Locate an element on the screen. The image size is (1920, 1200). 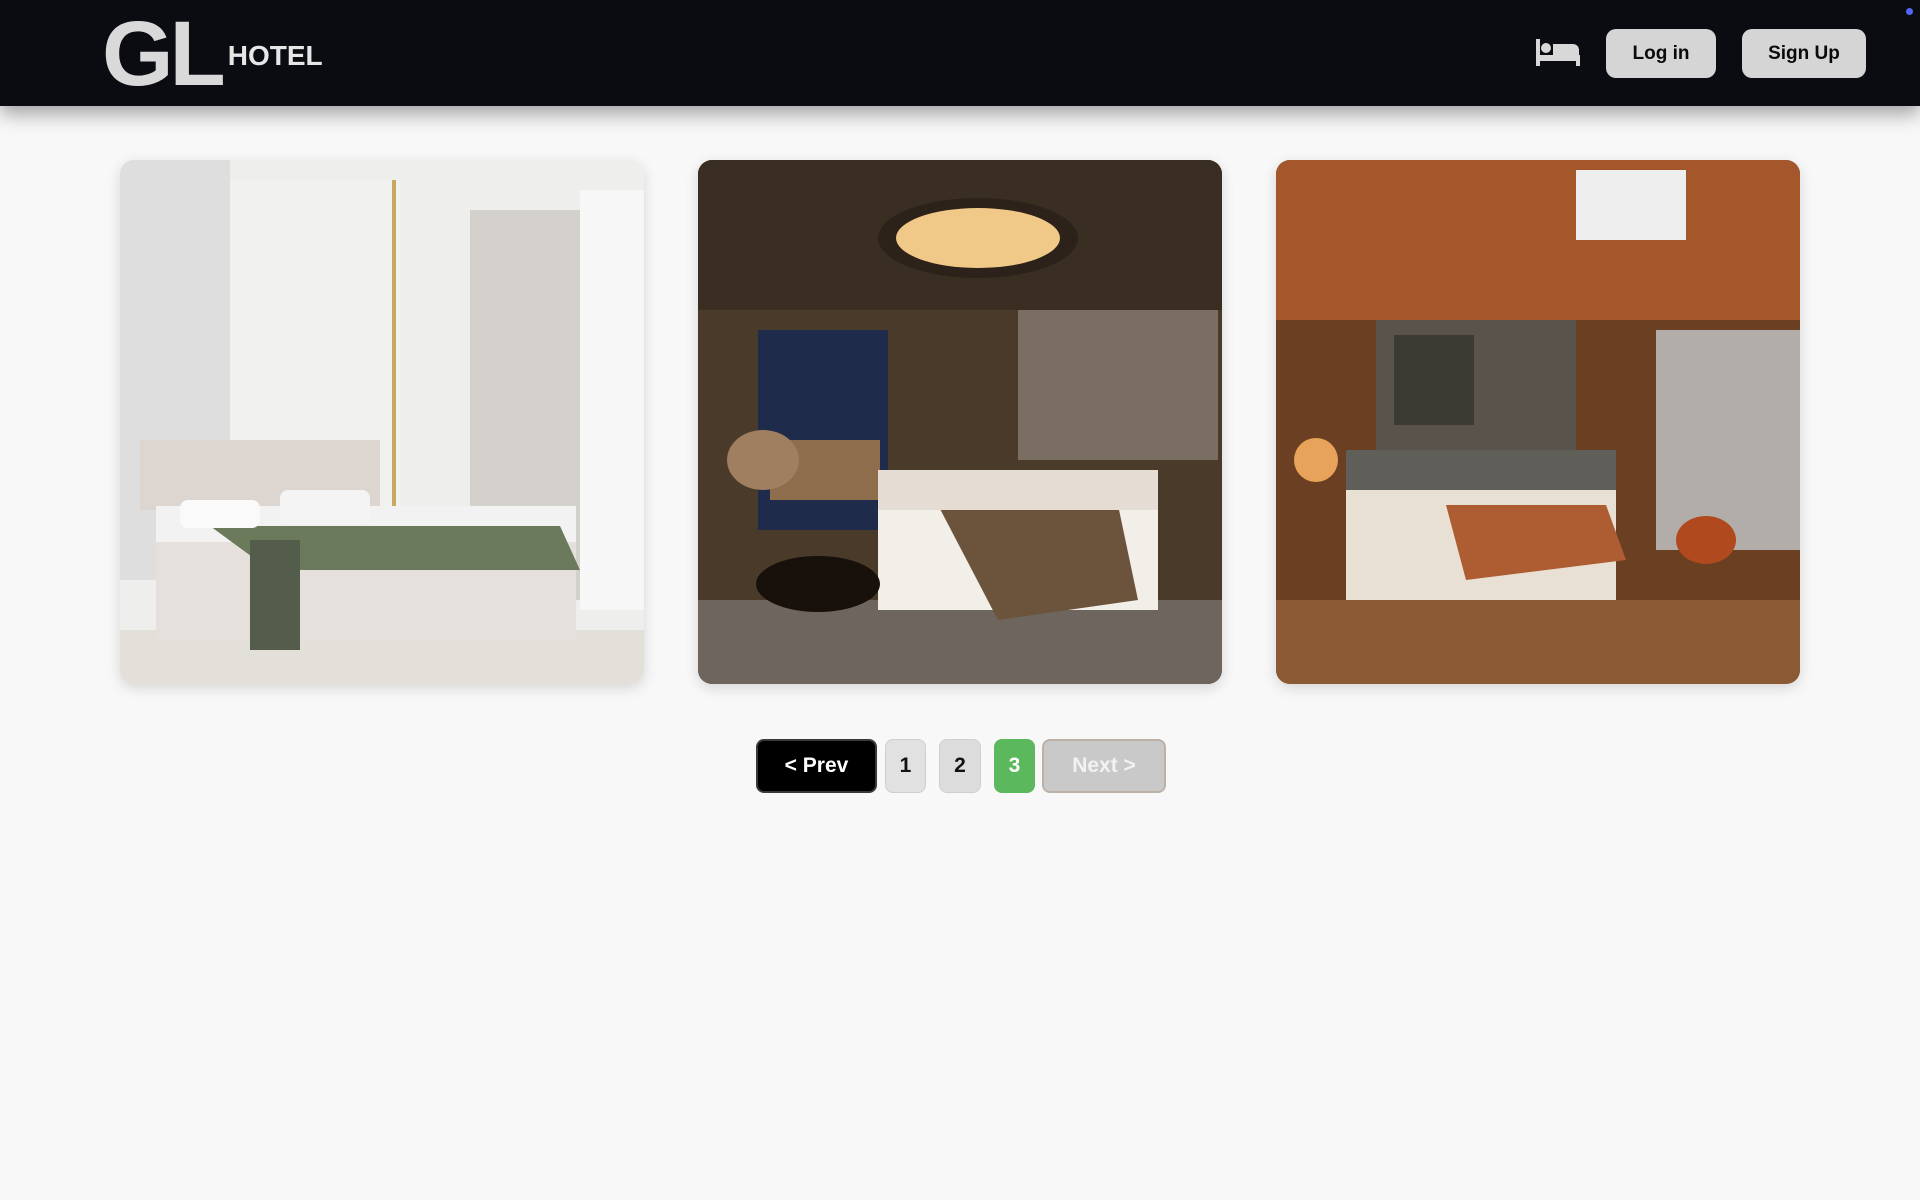
logo-word: HOTEL is located at coordinates (275, 55).